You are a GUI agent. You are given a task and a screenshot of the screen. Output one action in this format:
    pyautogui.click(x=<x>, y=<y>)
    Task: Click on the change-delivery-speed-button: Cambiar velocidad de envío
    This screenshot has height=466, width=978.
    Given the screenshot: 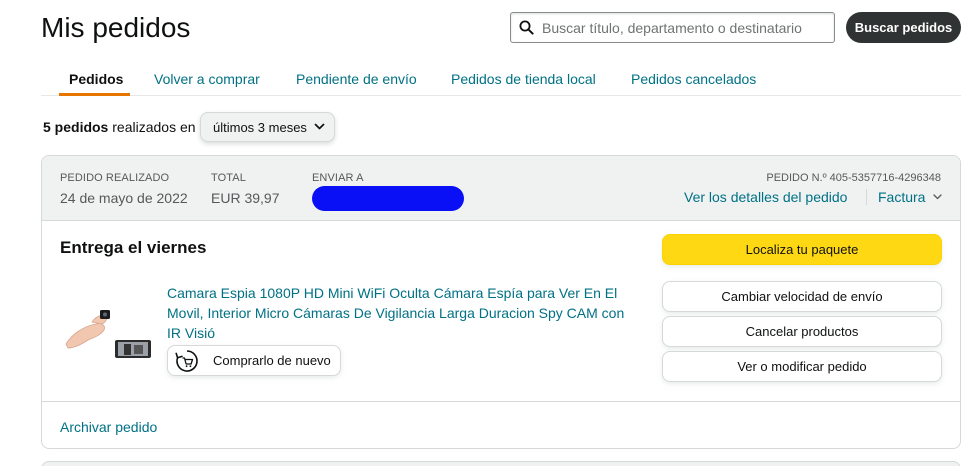 What is the action you would take?
    pyautogui.click(x=802, y=296)
    